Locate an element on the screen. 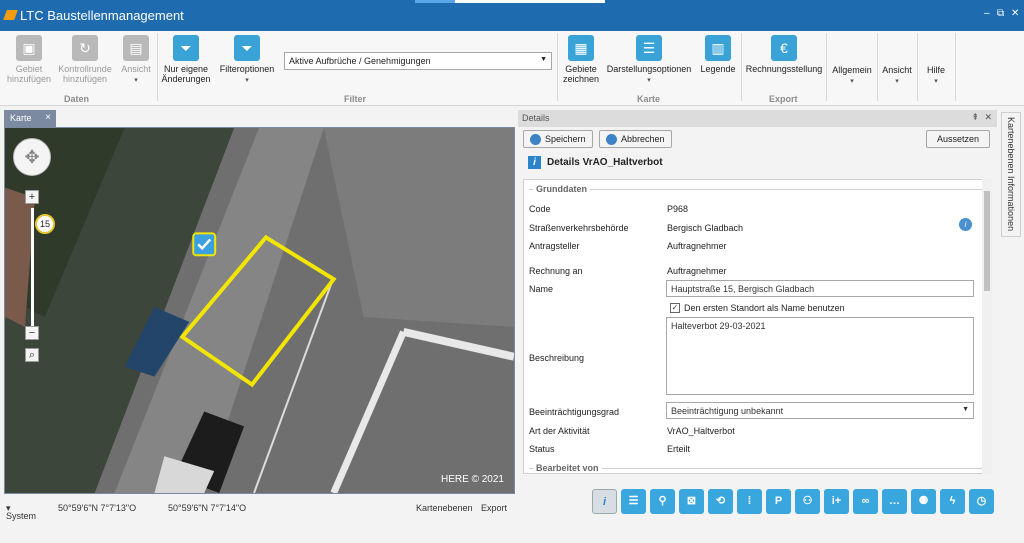  status-value: Erteilt is located at coordinates (679, 449).